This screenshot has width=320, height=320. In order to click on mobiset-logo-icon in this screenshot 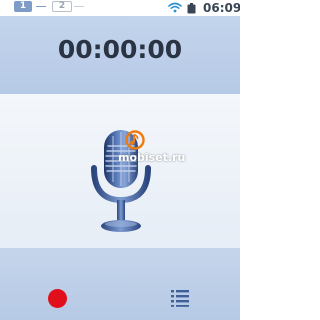, I will do `click(135, 140)`.